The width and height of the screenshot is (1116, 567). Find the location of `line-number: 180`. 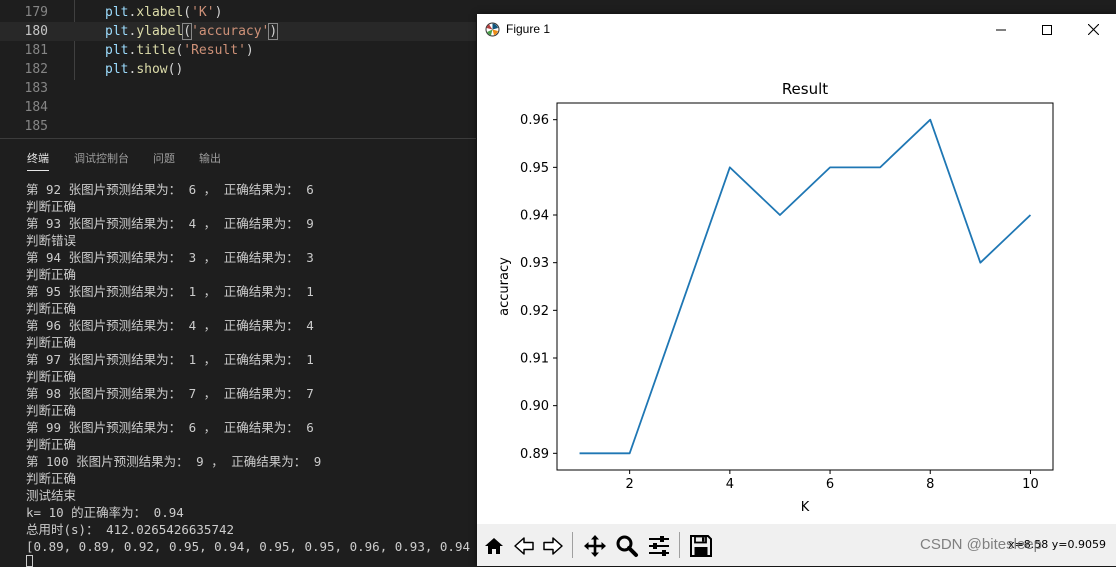

line-number: 180 is located at coordinates (36, 31).